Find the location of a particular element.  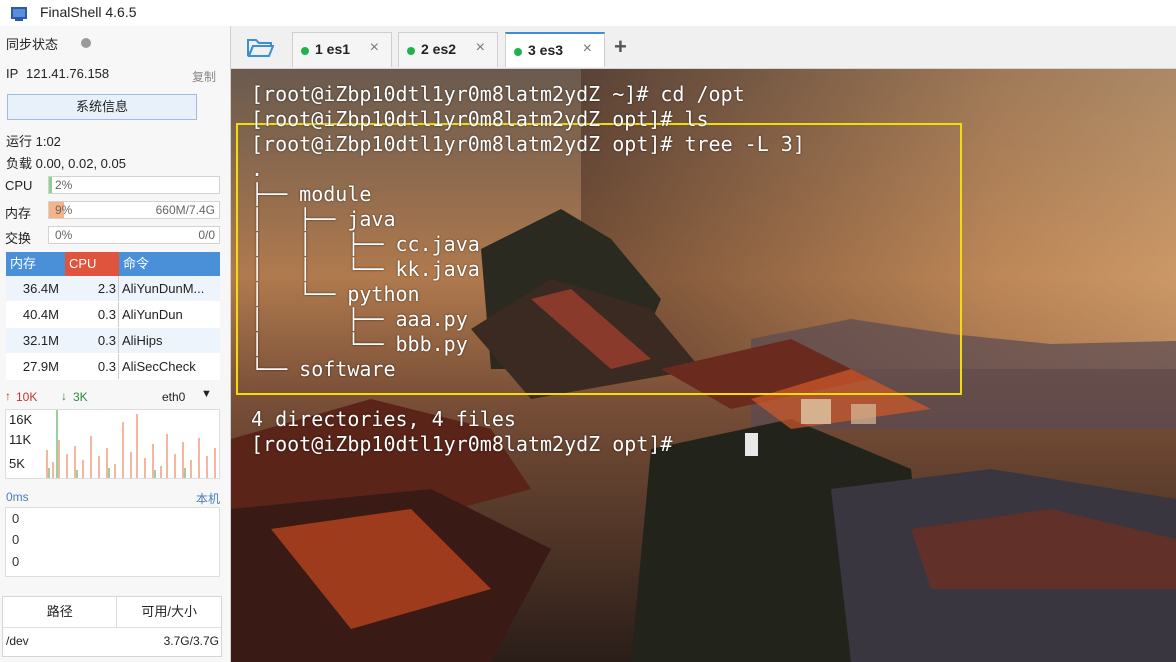

process-memory: 40.4M is located at coordinates (40, 314).